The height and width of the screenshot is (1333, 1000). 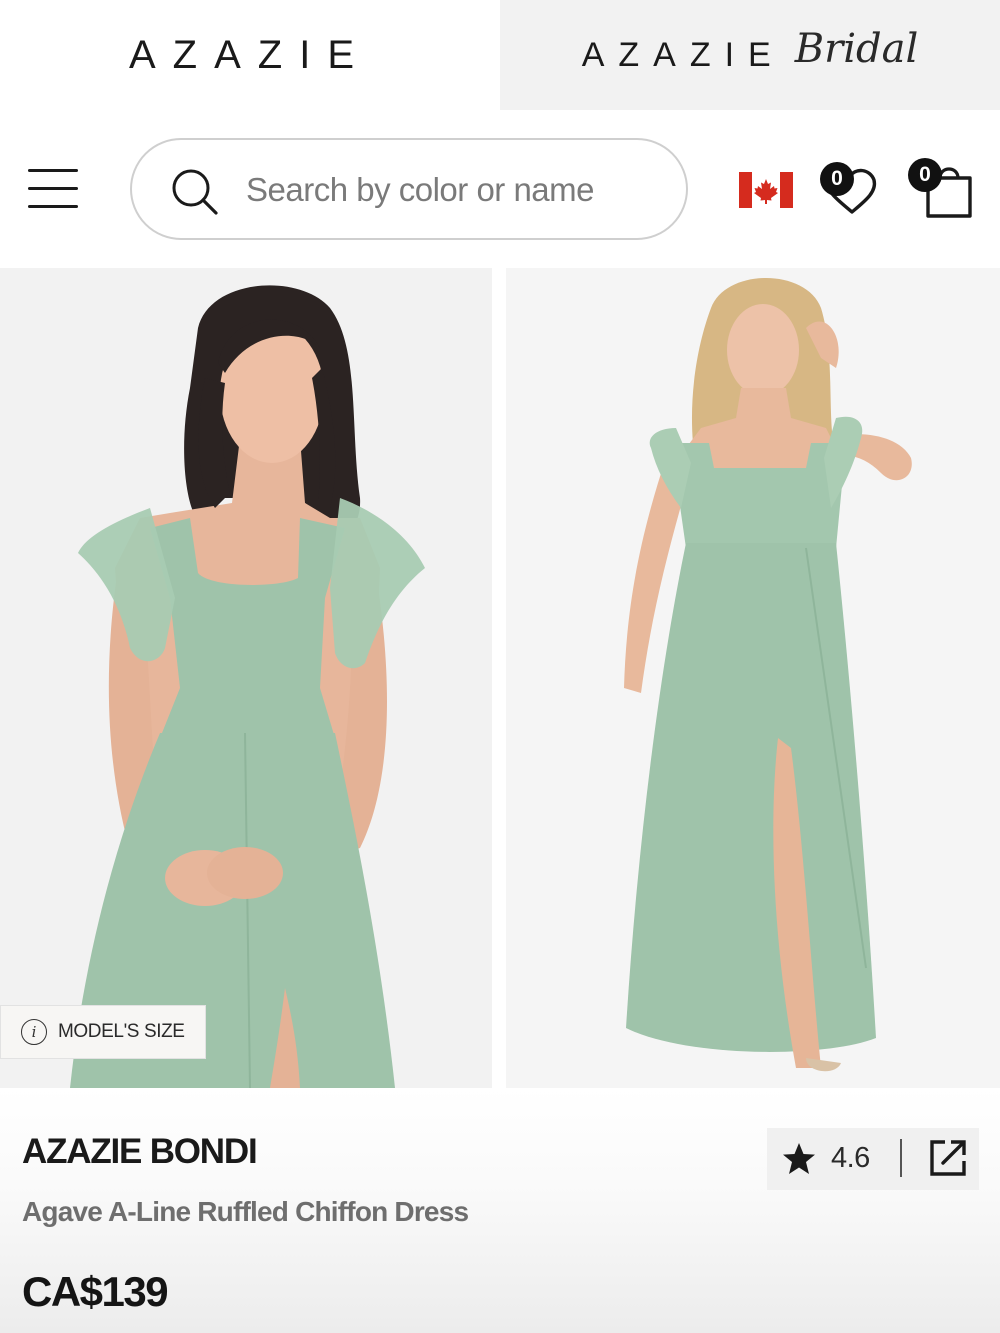 What do you see at coordinates (925, 175) in the screenshot?
I see `cart-count-badge: 0` at bounding box center [925, 175].